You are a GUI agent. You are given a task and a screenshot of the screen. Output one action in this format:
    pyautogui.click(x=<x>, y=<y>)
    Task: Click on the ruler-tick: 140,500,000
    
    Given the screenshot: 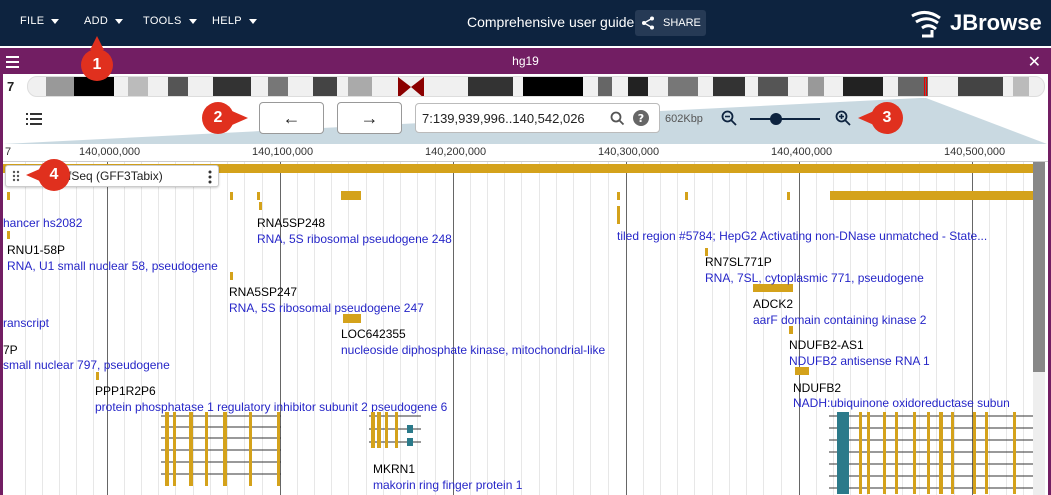 What is the action you would take?
    pyautogui.click(x=975, y=152)
    